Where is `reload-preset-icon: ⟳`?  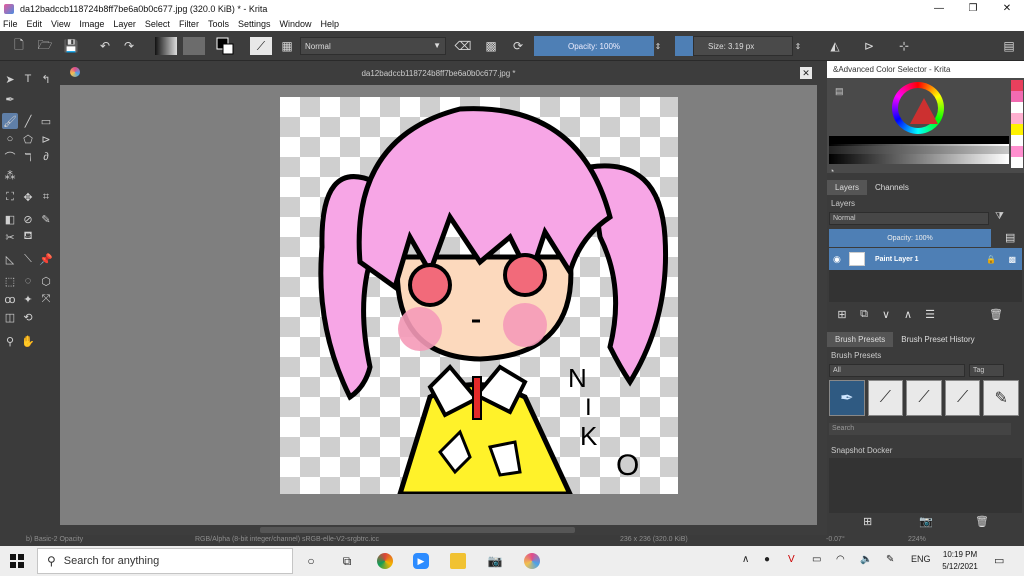
reload-preset-icon: ⟳ is located at coordinates (518, 46).